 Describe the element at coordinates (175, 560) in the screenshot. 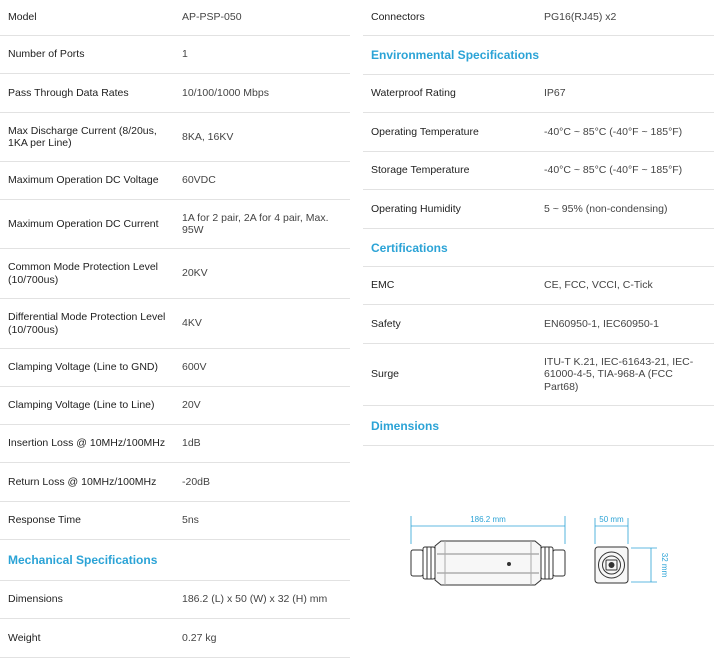

I see `section-heading-mechanical: Mechanical Specifications` at that location.